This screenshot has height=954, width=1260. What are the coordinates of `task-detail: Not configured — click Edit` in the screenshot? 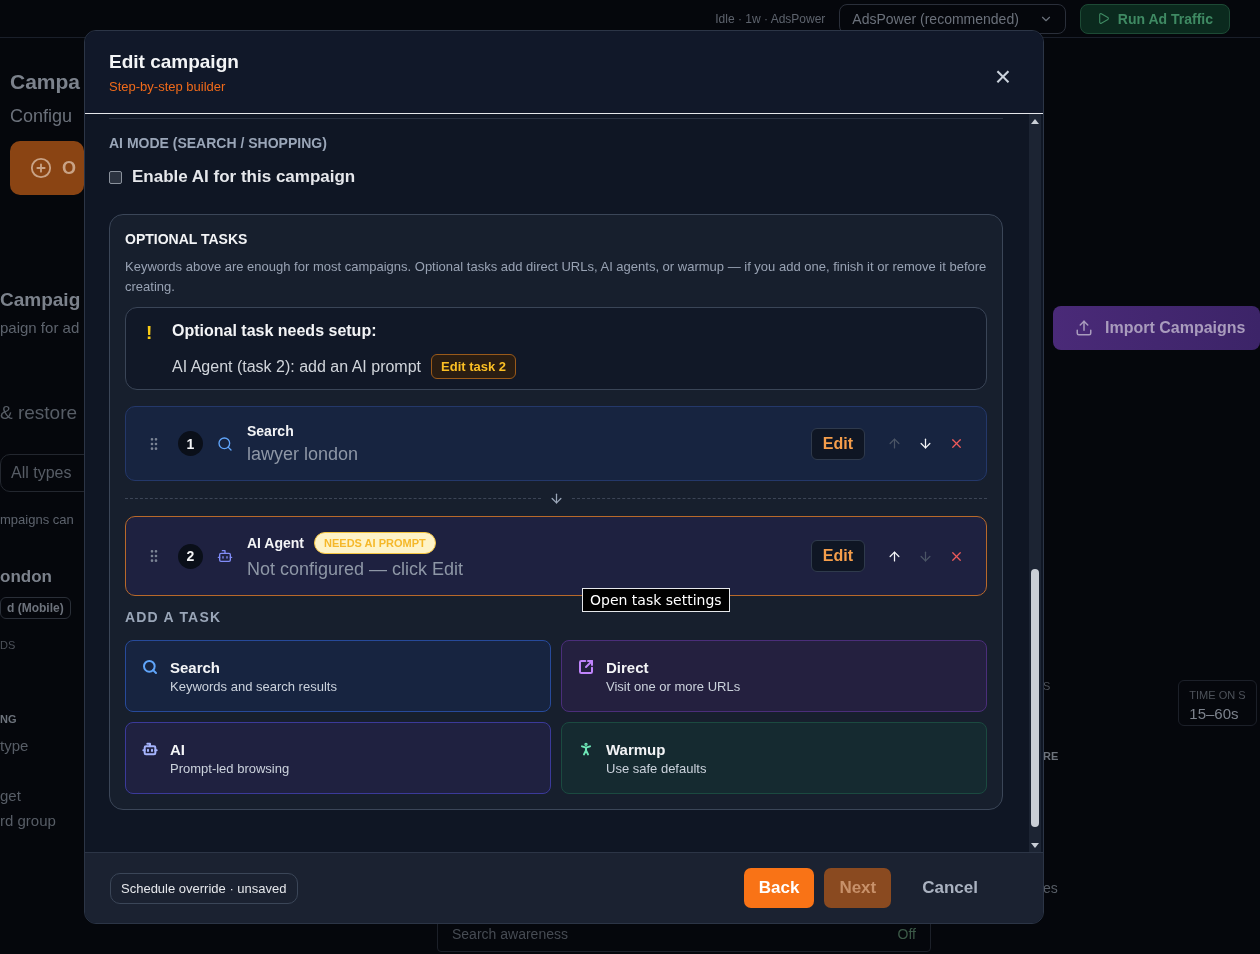 It's located at (355, 569).